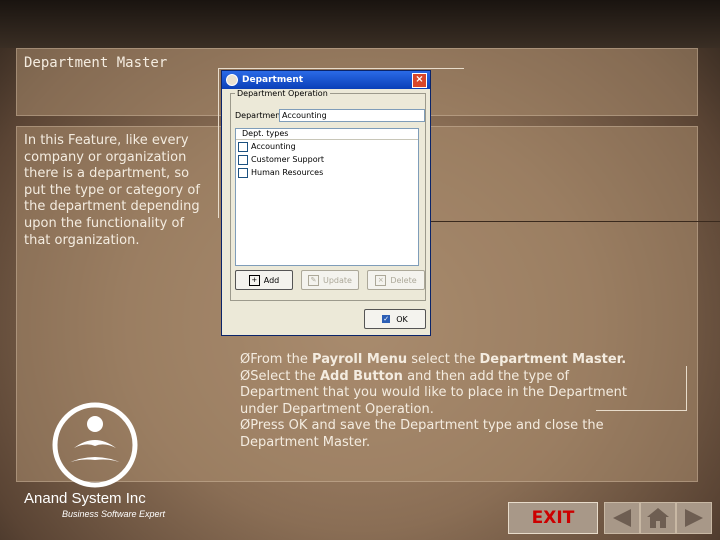 This screenshot has height=540, width=720. What do you see at coordinates (254, 280) in the screenshot?
I see `add-icon: +` at bounding box center [254, 280].